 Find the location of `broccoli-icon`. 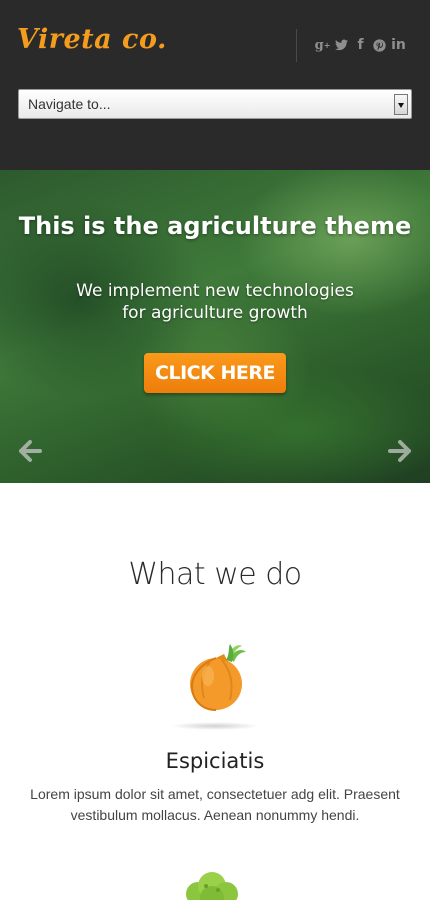

broccoli-icon is located at coordinates (212, 886).